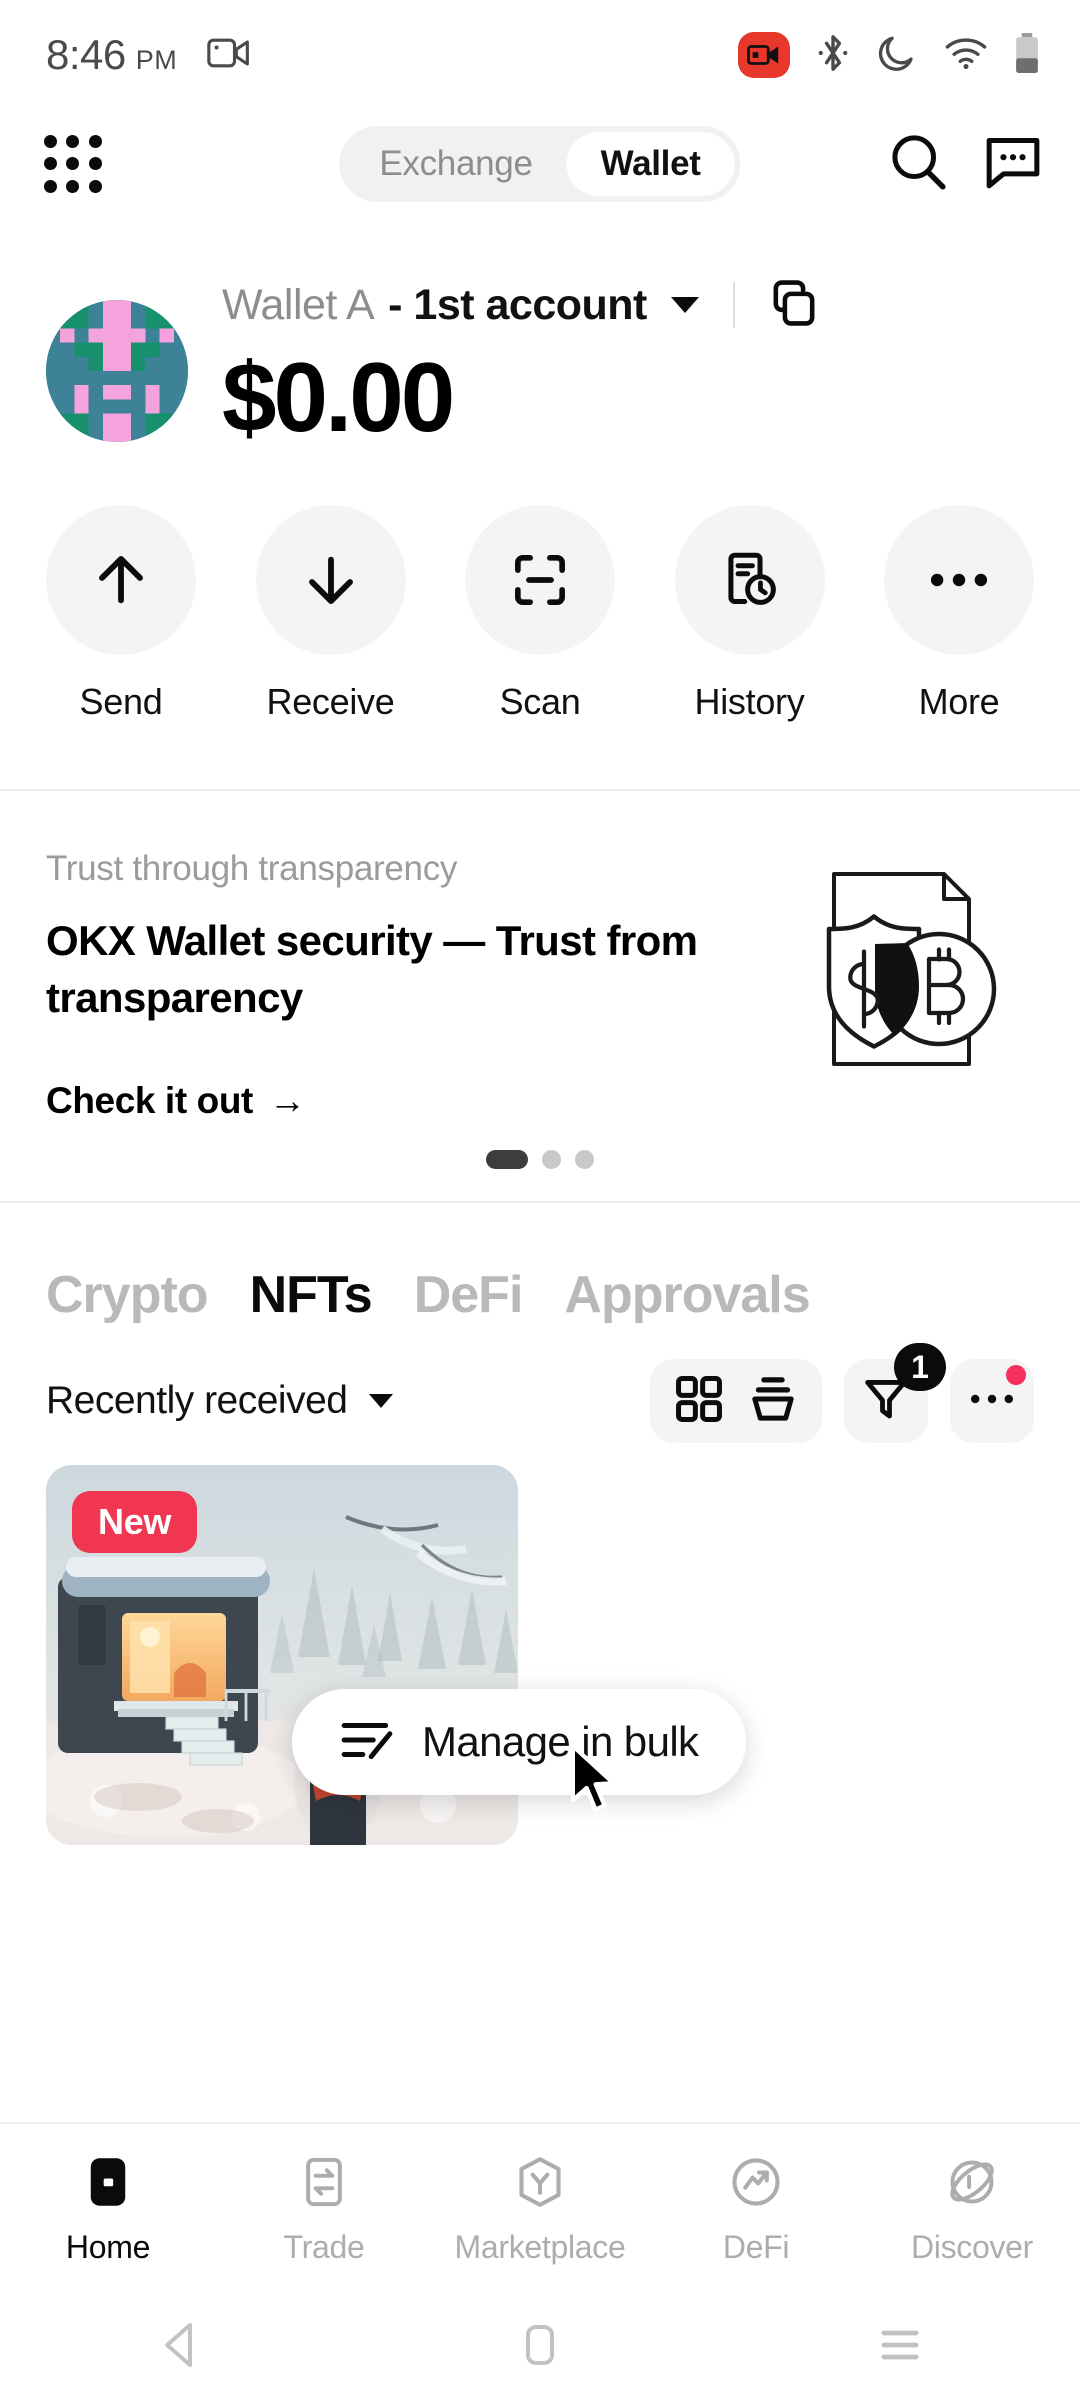  I want to click on discover-planet-icon, so click(972, 2184).